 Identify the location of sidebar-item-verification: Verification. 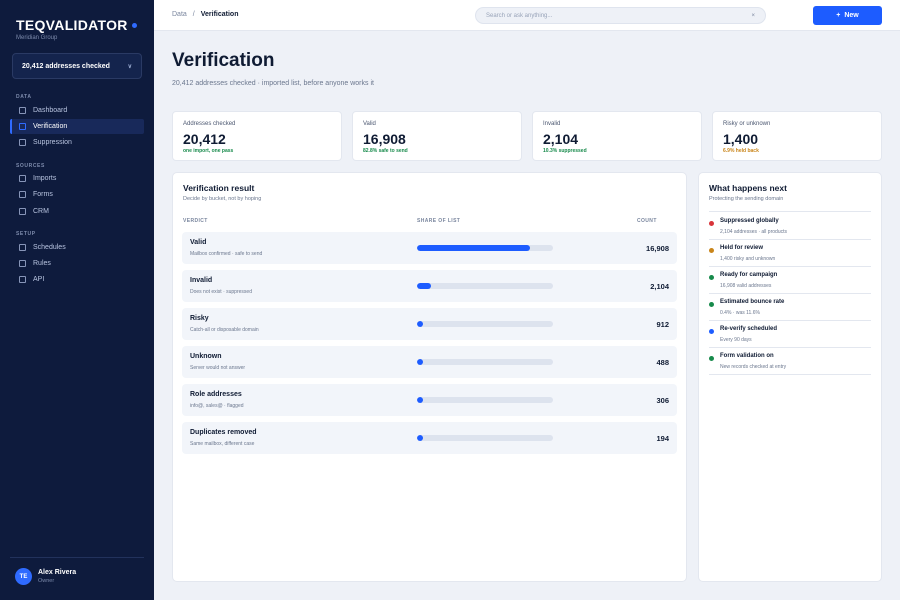
(77, 126).